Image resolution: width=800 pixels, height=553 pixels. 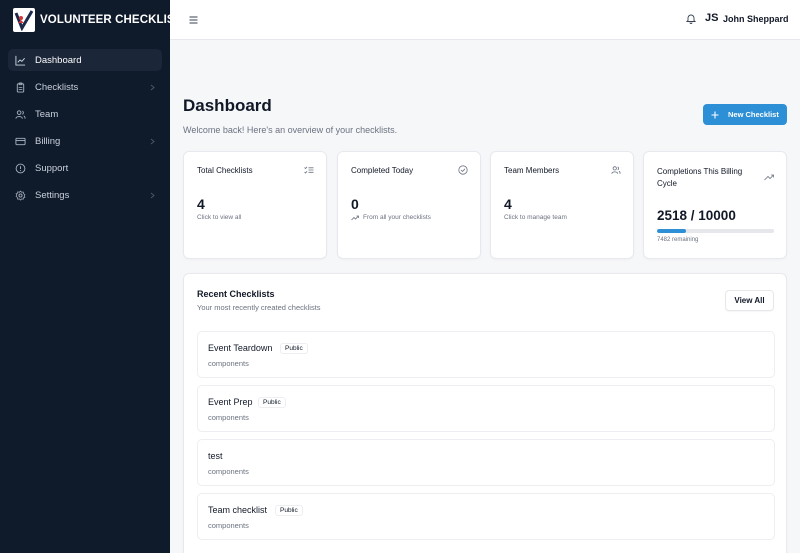 I want to click on page-title: Dashboard, so click(x=227, y=105).